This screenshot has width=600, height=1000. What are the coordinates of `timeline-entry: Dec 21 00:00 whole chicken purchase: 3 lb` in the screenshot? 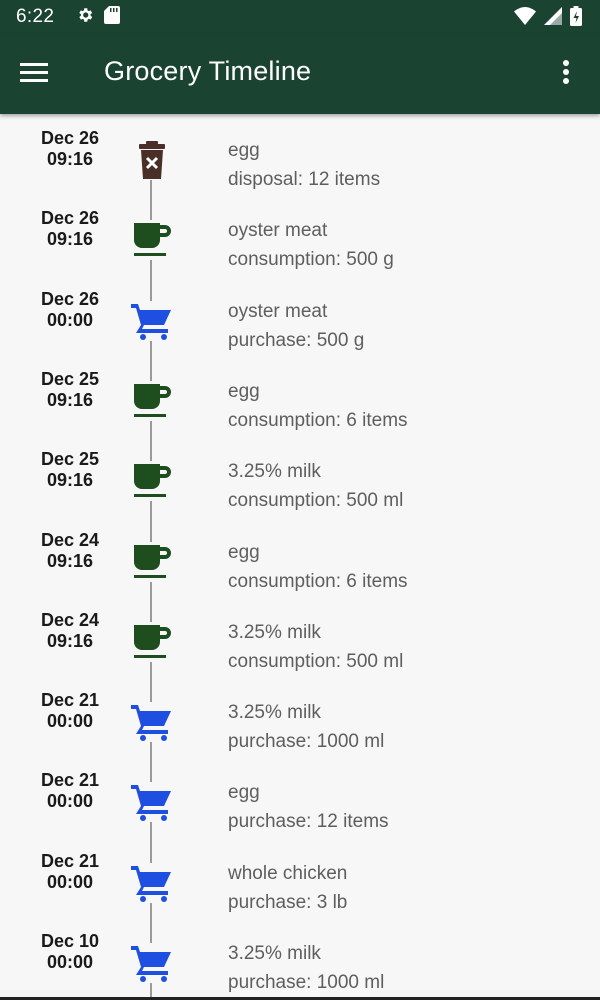 It's located at (300, 877).